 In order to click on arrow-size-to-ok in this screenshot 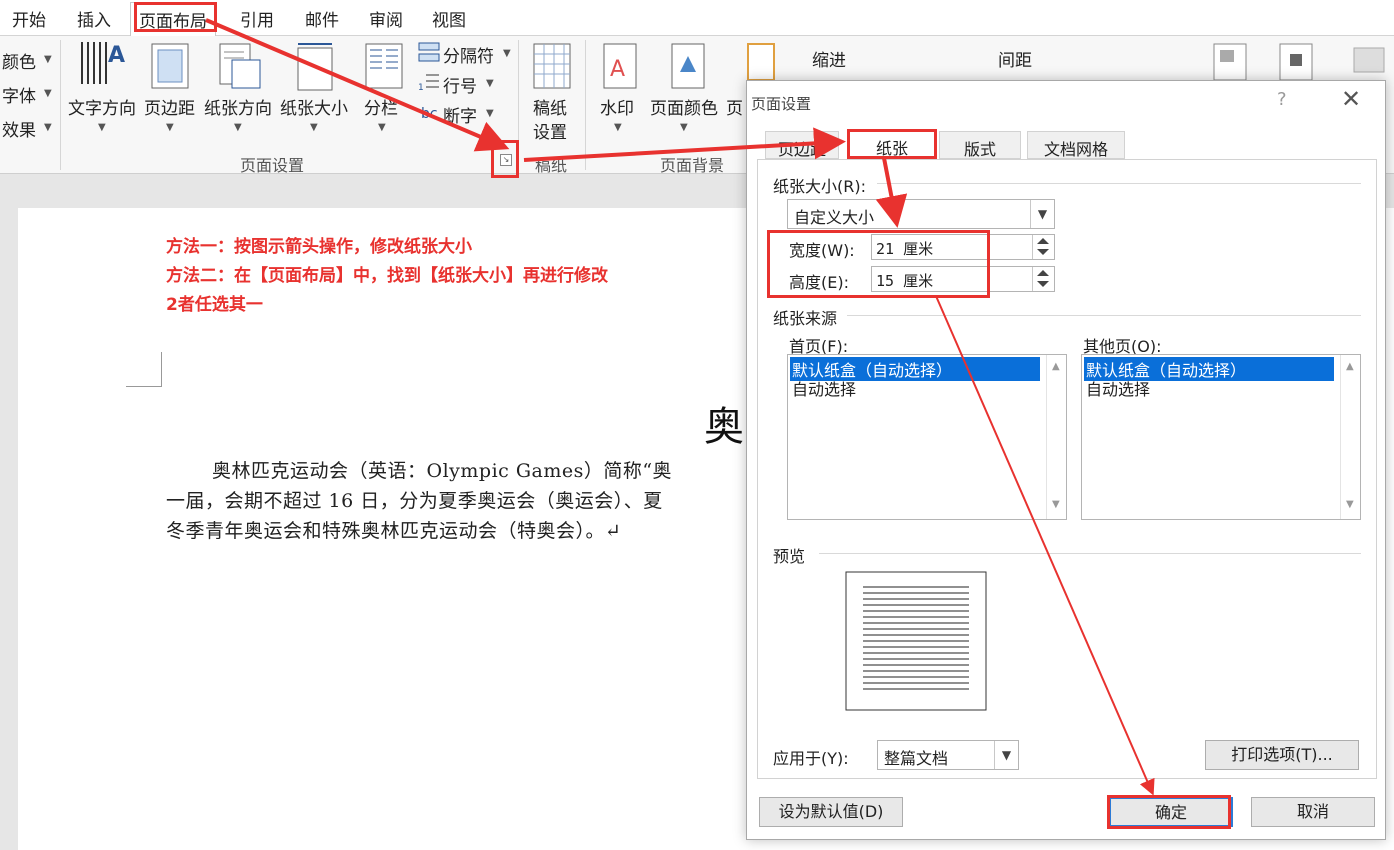, I will do `click(1045, 545)`.